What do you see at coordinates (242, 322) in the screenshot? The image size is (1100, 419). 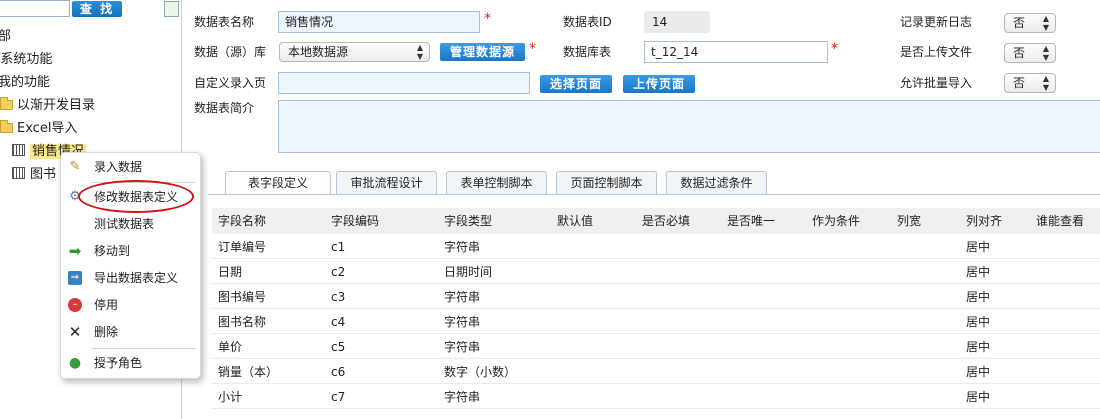 I see `cell-field-name: 图书名称` at bounding box center [242, 322].